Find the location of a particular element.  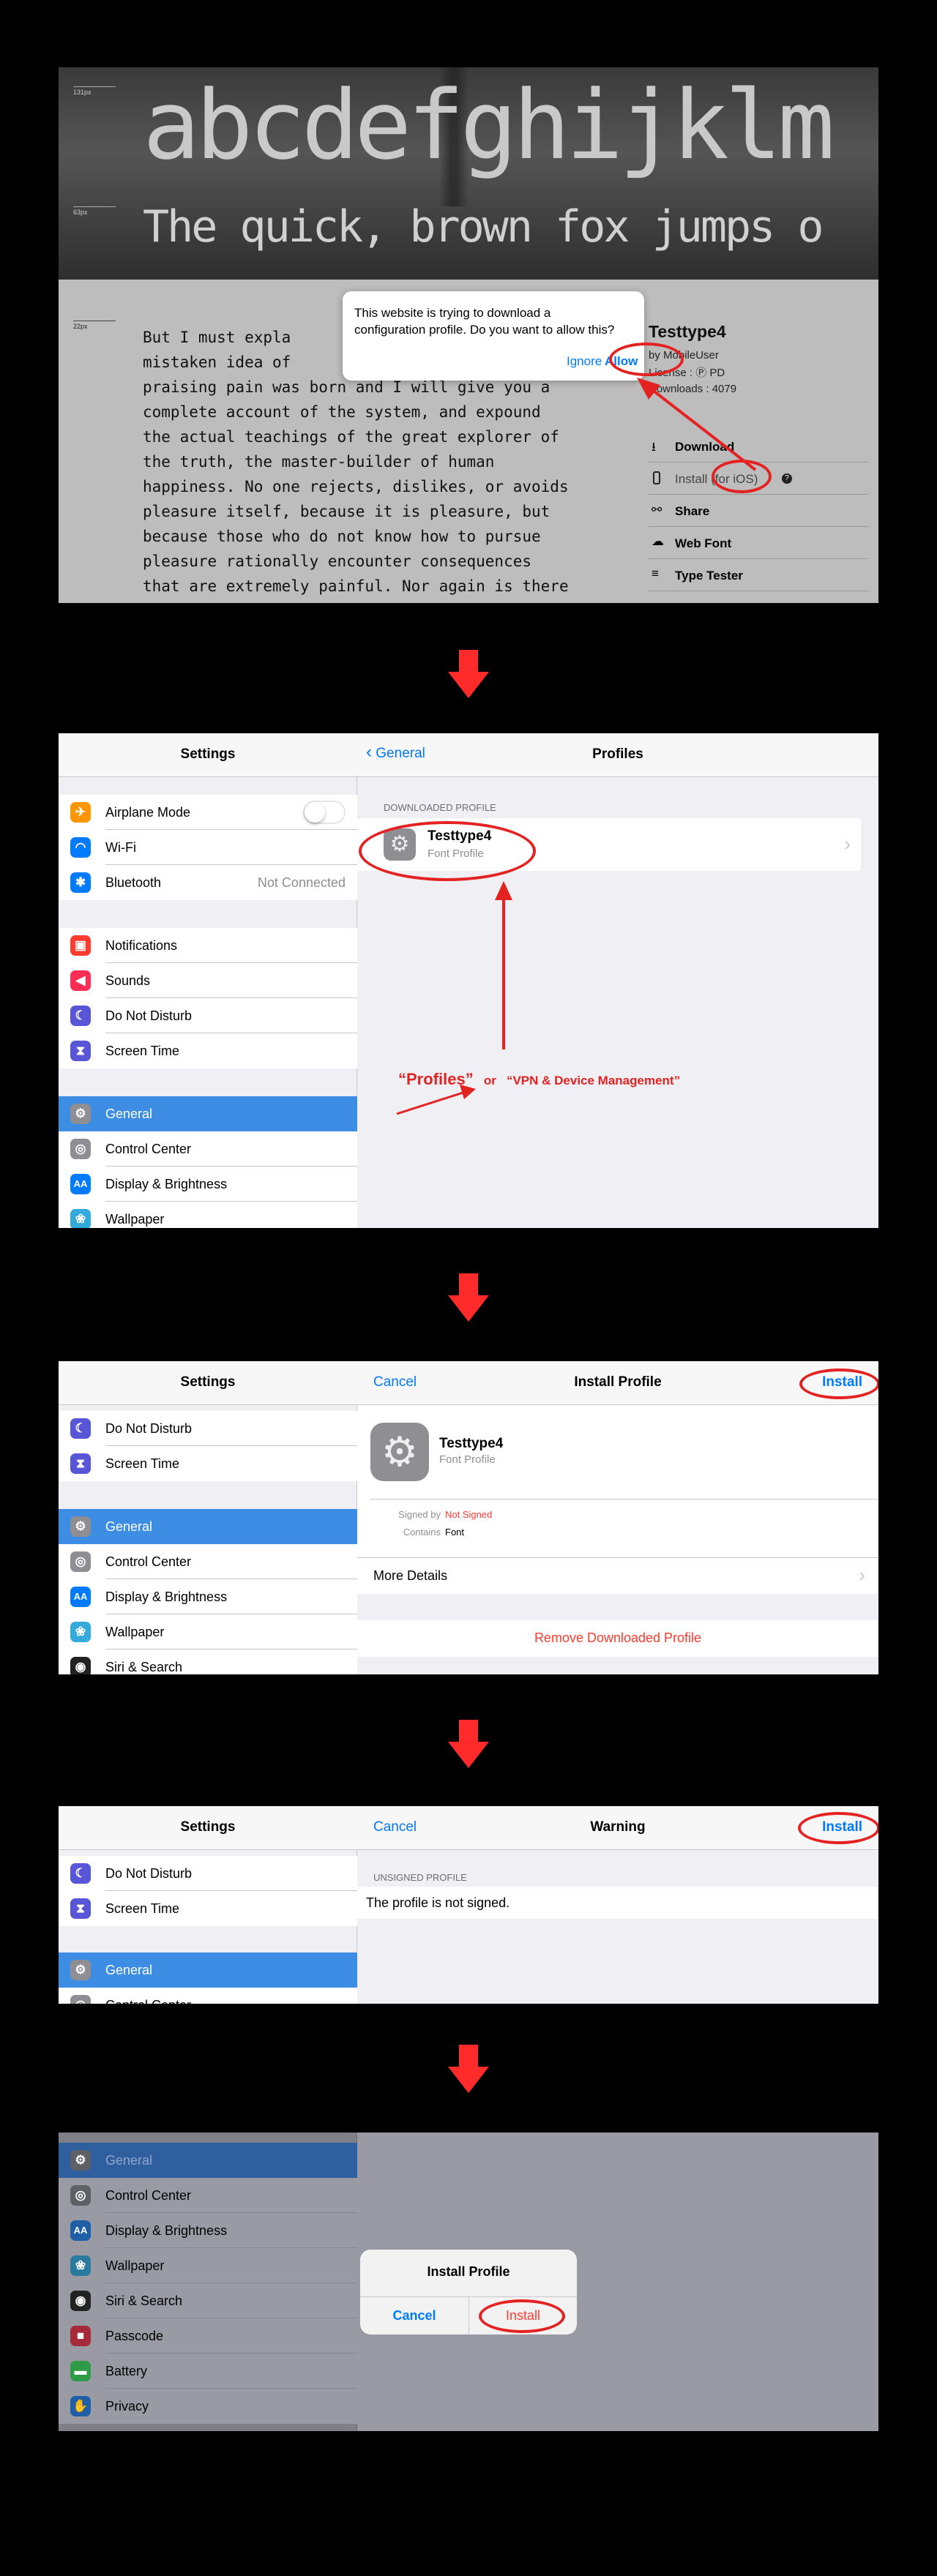

menu-type-tester: ≡ Type Tester is located at coordinates (758, 575).